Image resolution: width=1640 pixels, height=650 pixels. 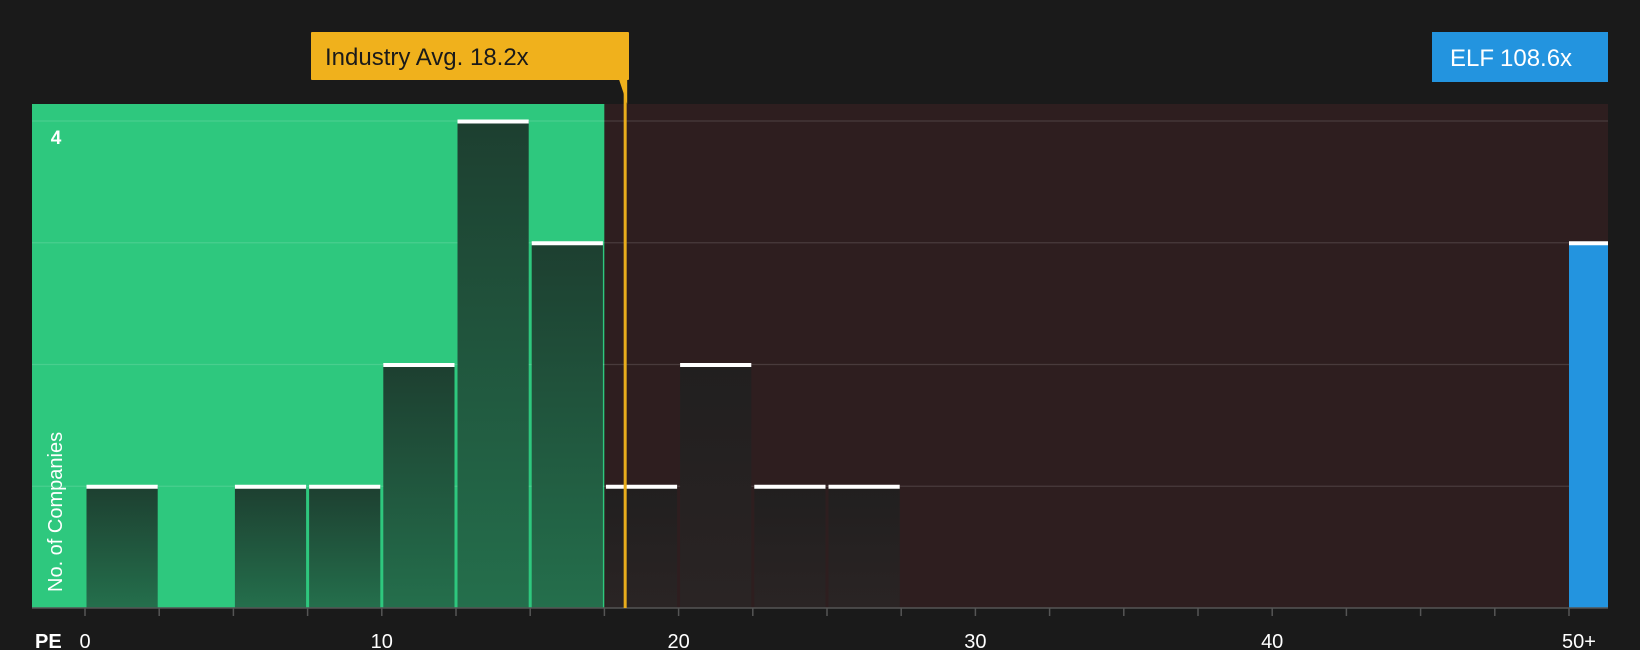 What do you see at coordinates (56, 138) in the screenshot?
I see `y-tick-label: 4` at bounding box center [56, 138].